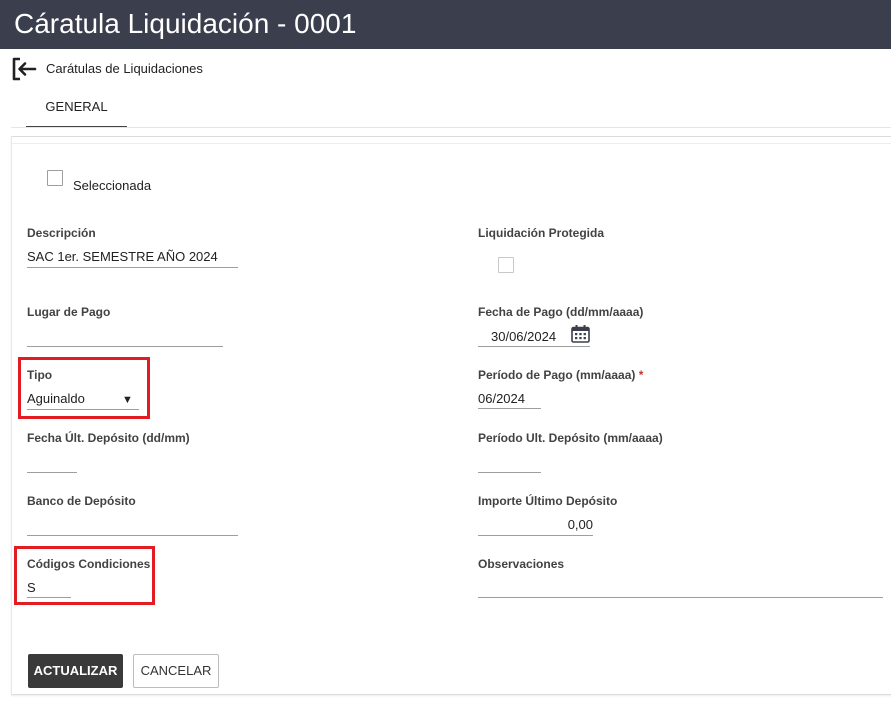 This screenshot has height=707, width=891. Describe the element at coordinates (125, 346) in the screenshot. I see `lugar-pago-underline` at that location.